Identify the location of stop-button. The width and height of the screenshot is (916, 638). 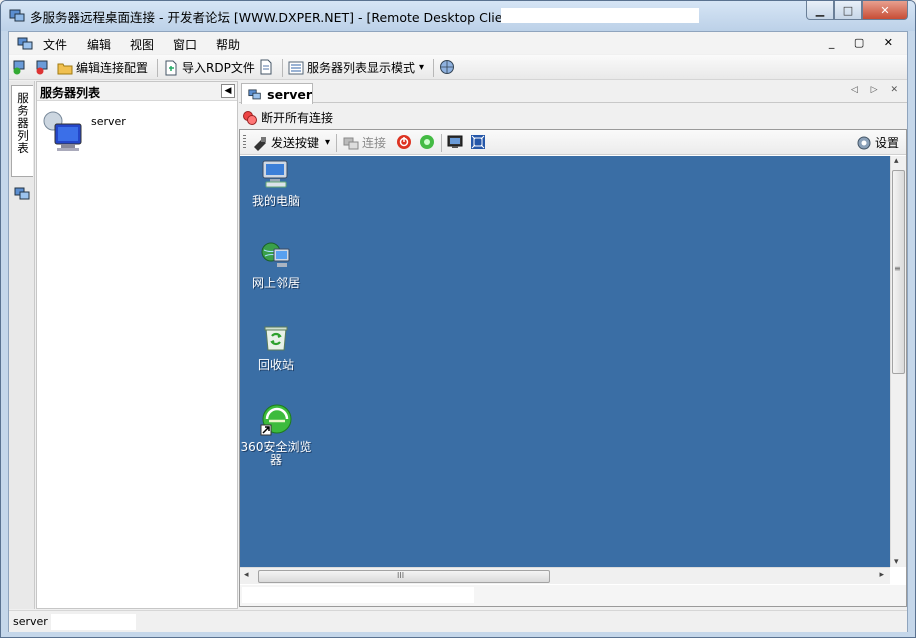
(405, 142).